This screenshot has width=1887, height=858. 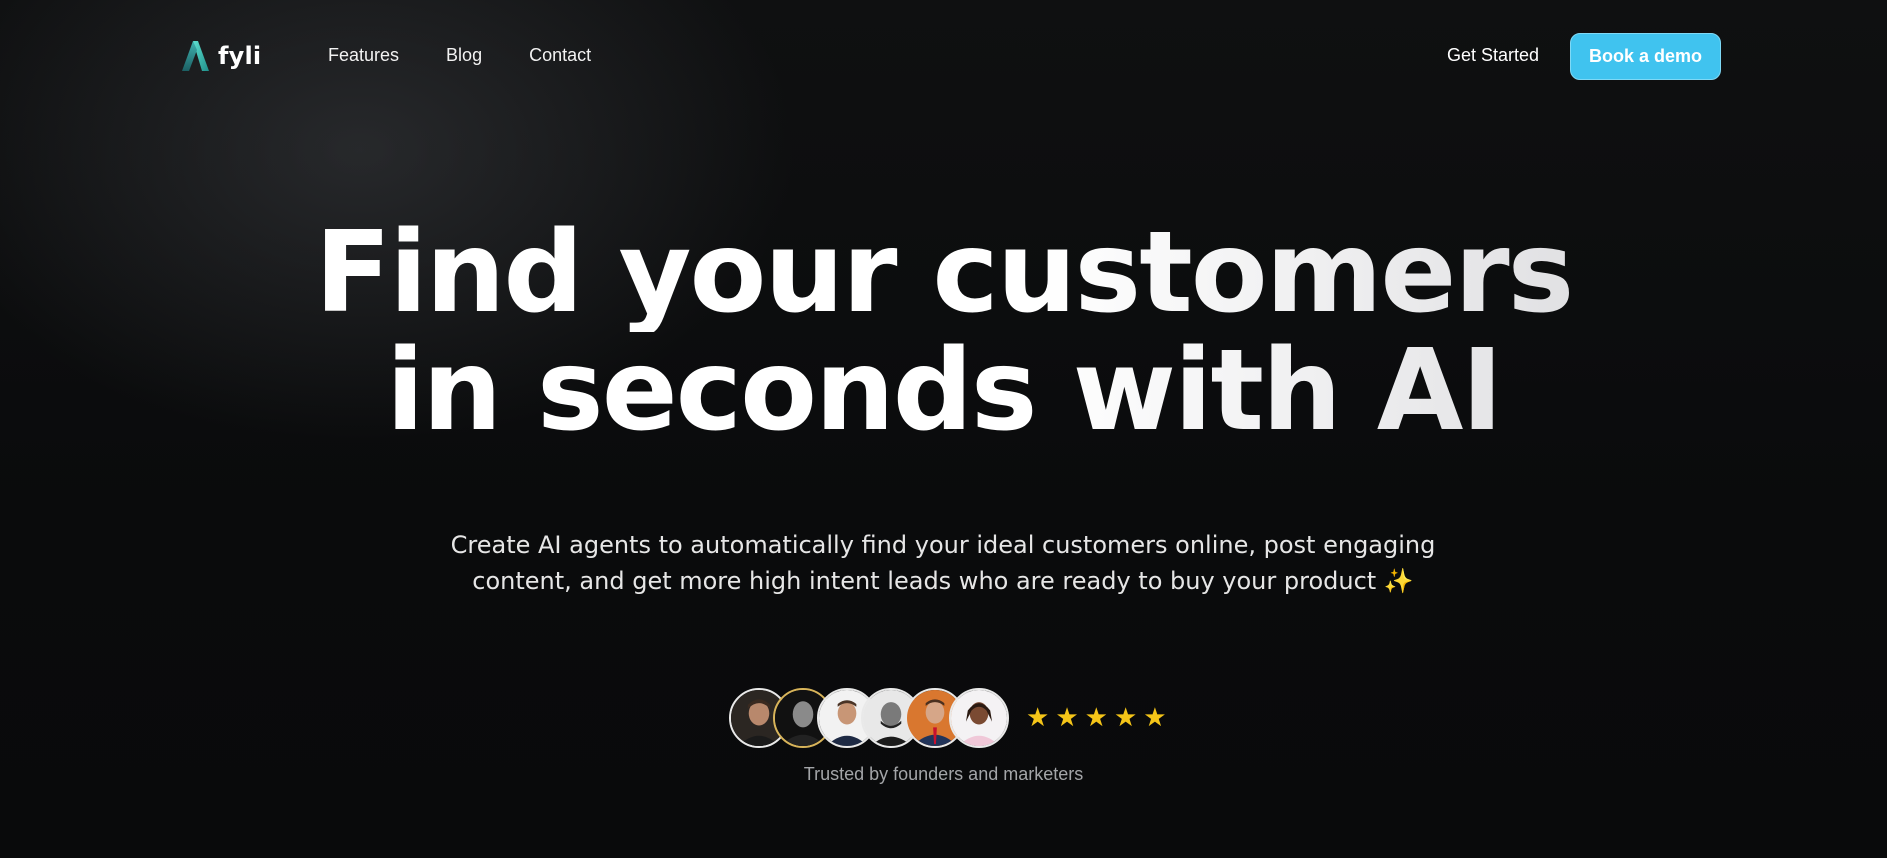 I want to click on avatar, so click(x=979, y=718).